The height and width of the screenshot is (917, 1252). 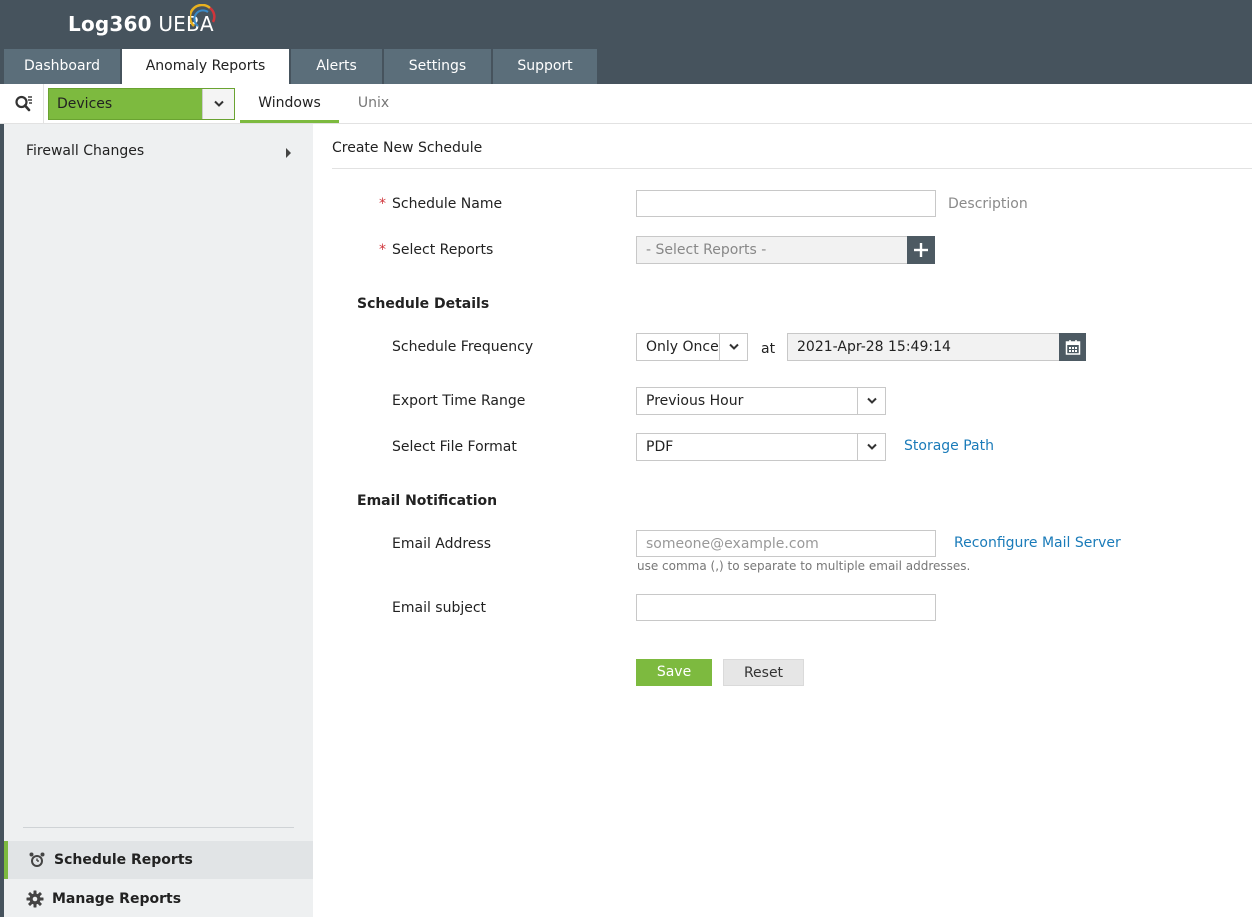 I want to click on email-subject-input, so click(x=786, y=607).